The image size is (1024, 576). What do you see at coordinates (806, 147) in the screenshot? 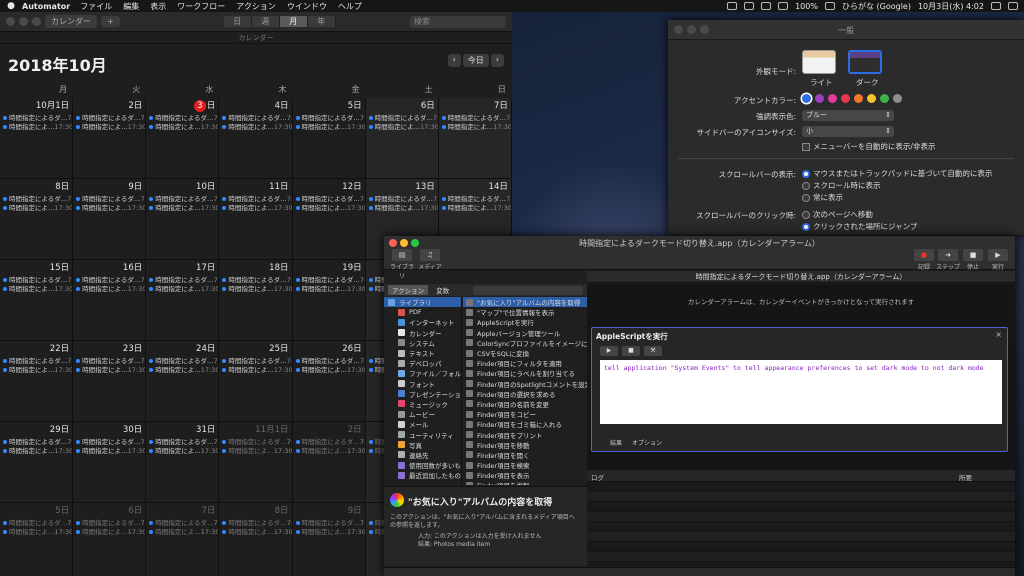
I see `menubar-autohide-checkbox` at bounding box center [806, 147].